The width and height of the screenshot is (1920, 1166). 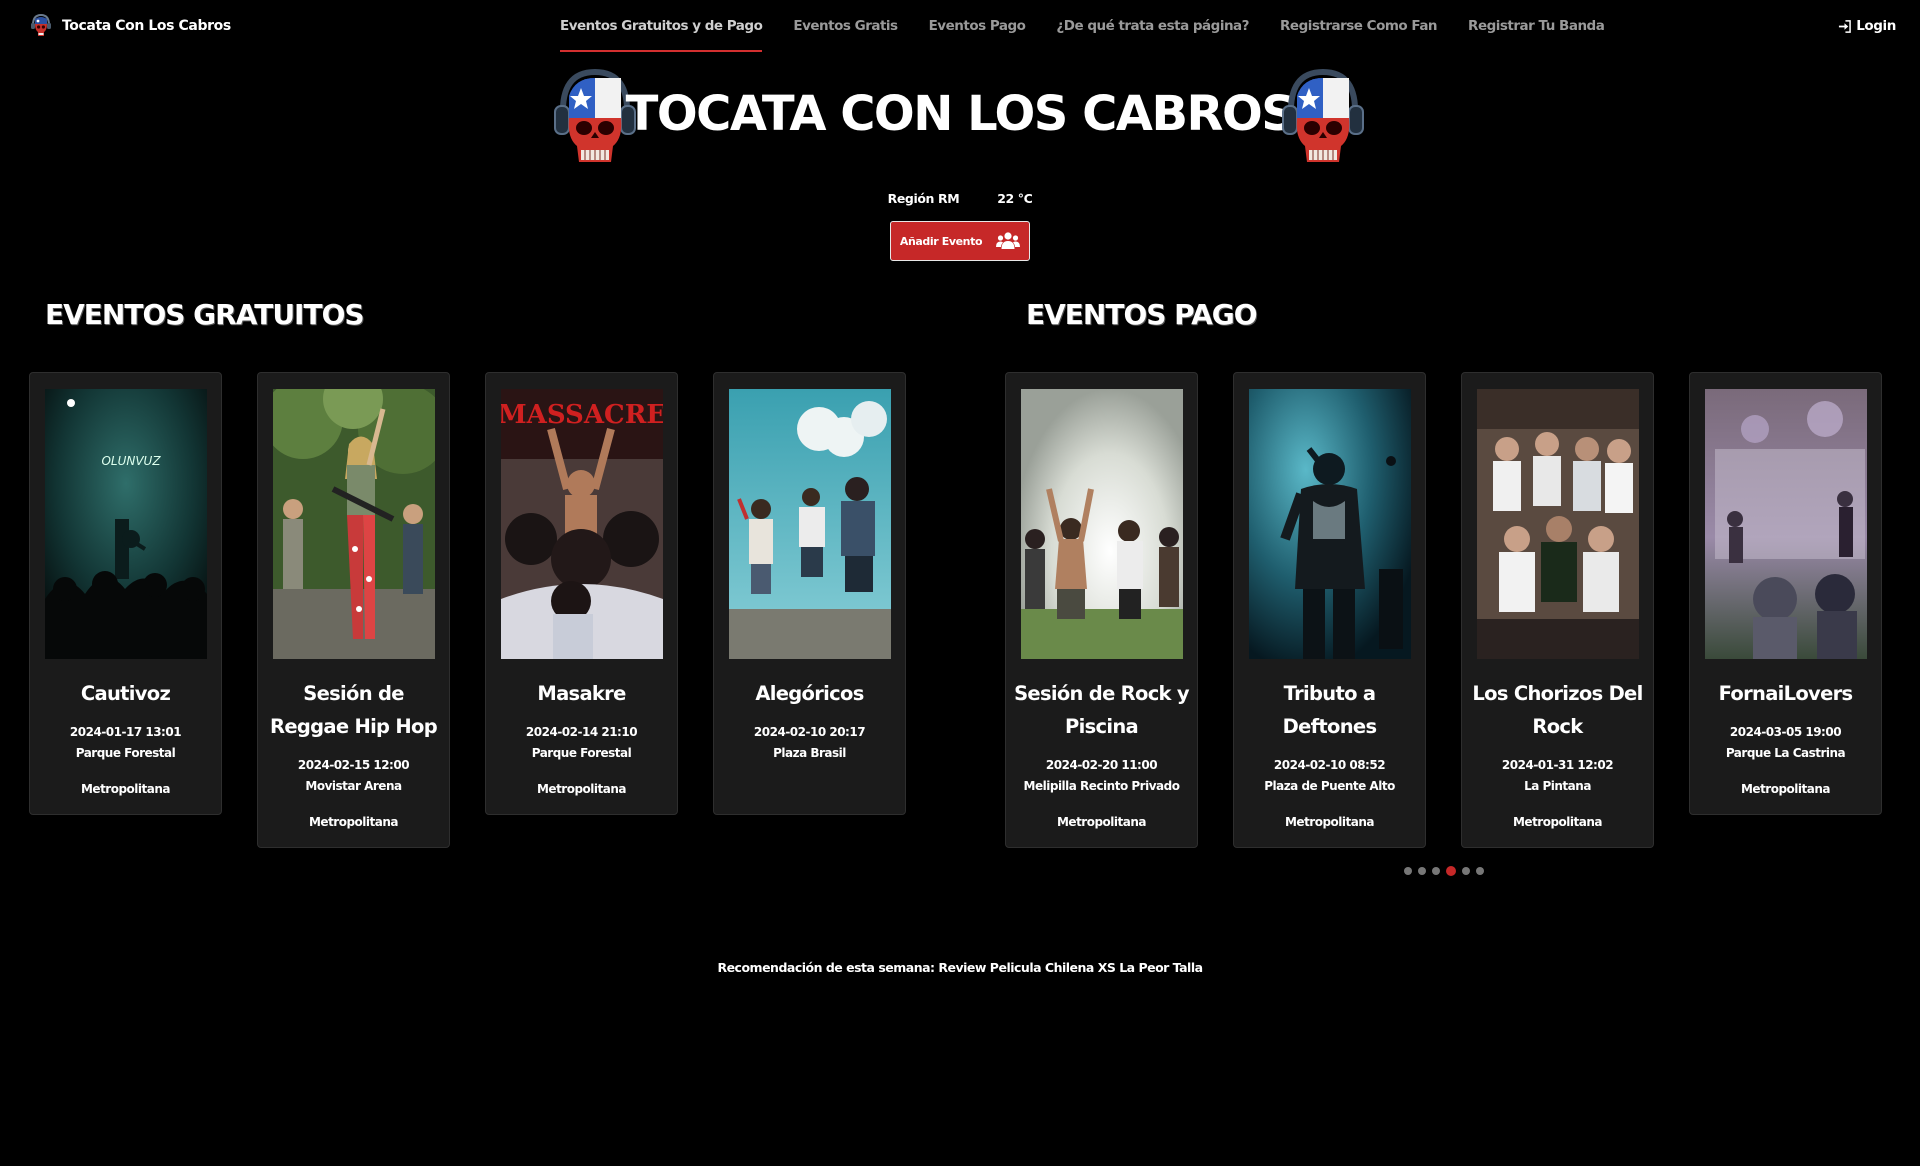 I want to click on login-button: Login, so click(x=1867, y=26).